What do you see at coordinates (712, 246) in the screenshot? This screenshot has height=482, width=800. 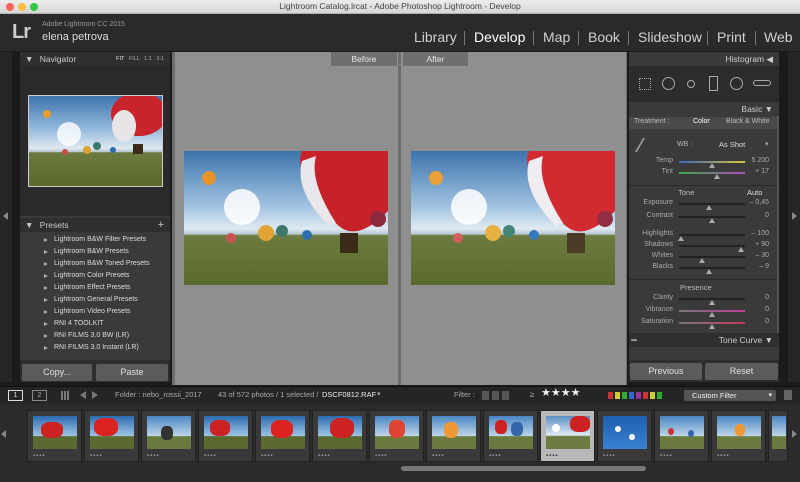 I see `shadows-slider` at bounding box center [712, 246].